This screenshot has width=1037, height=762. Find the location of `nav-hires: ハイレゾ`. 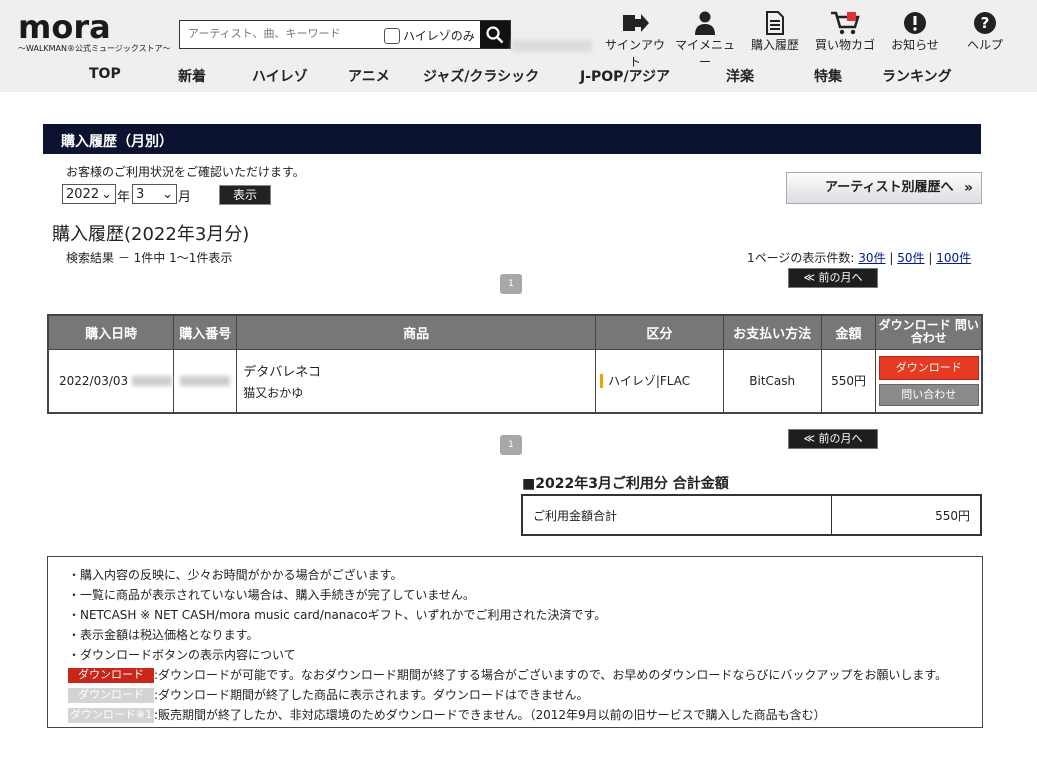

nav-hires: ハイレゾ is located at coordinates (280, 76).